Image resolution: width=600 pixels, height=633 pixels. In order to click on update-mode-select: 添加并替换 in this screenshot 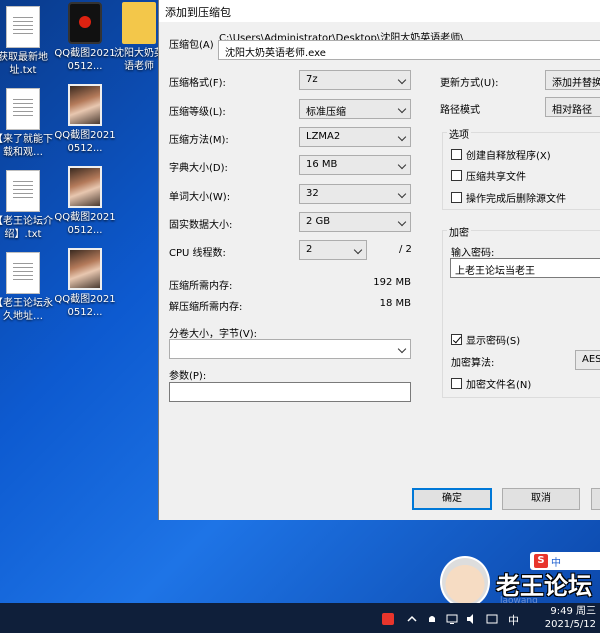, I will do `click(572, 80)`.